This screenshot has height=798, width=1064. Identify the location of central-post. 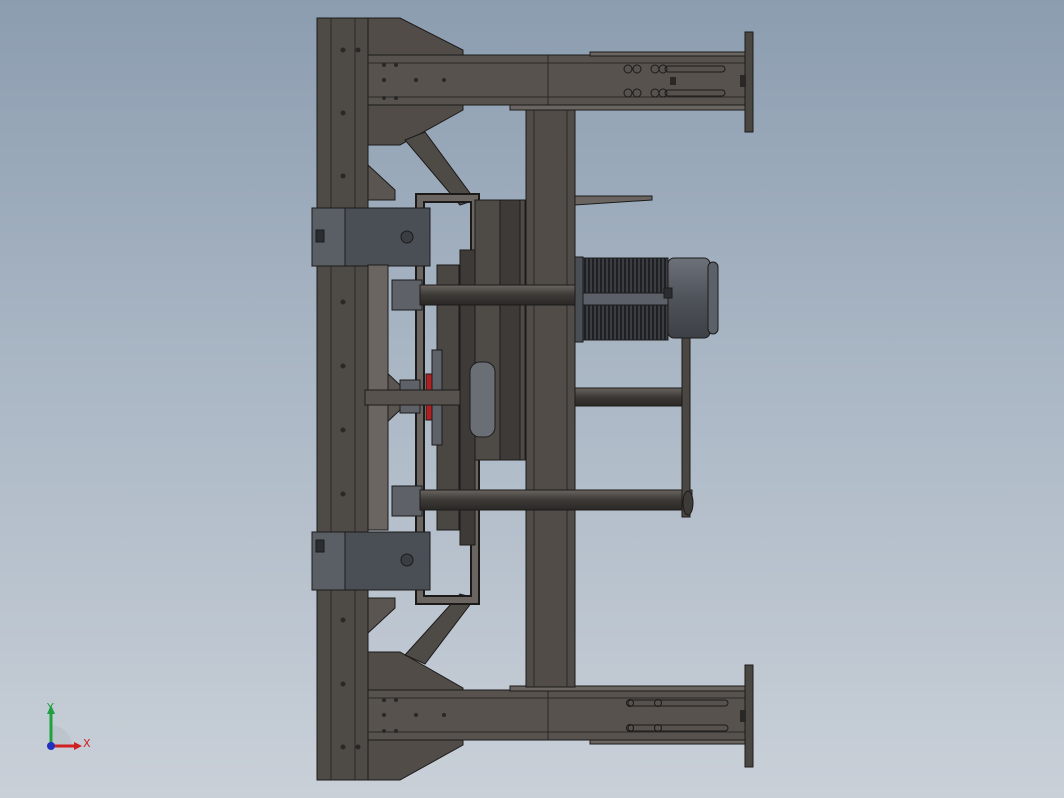
(550, 398).